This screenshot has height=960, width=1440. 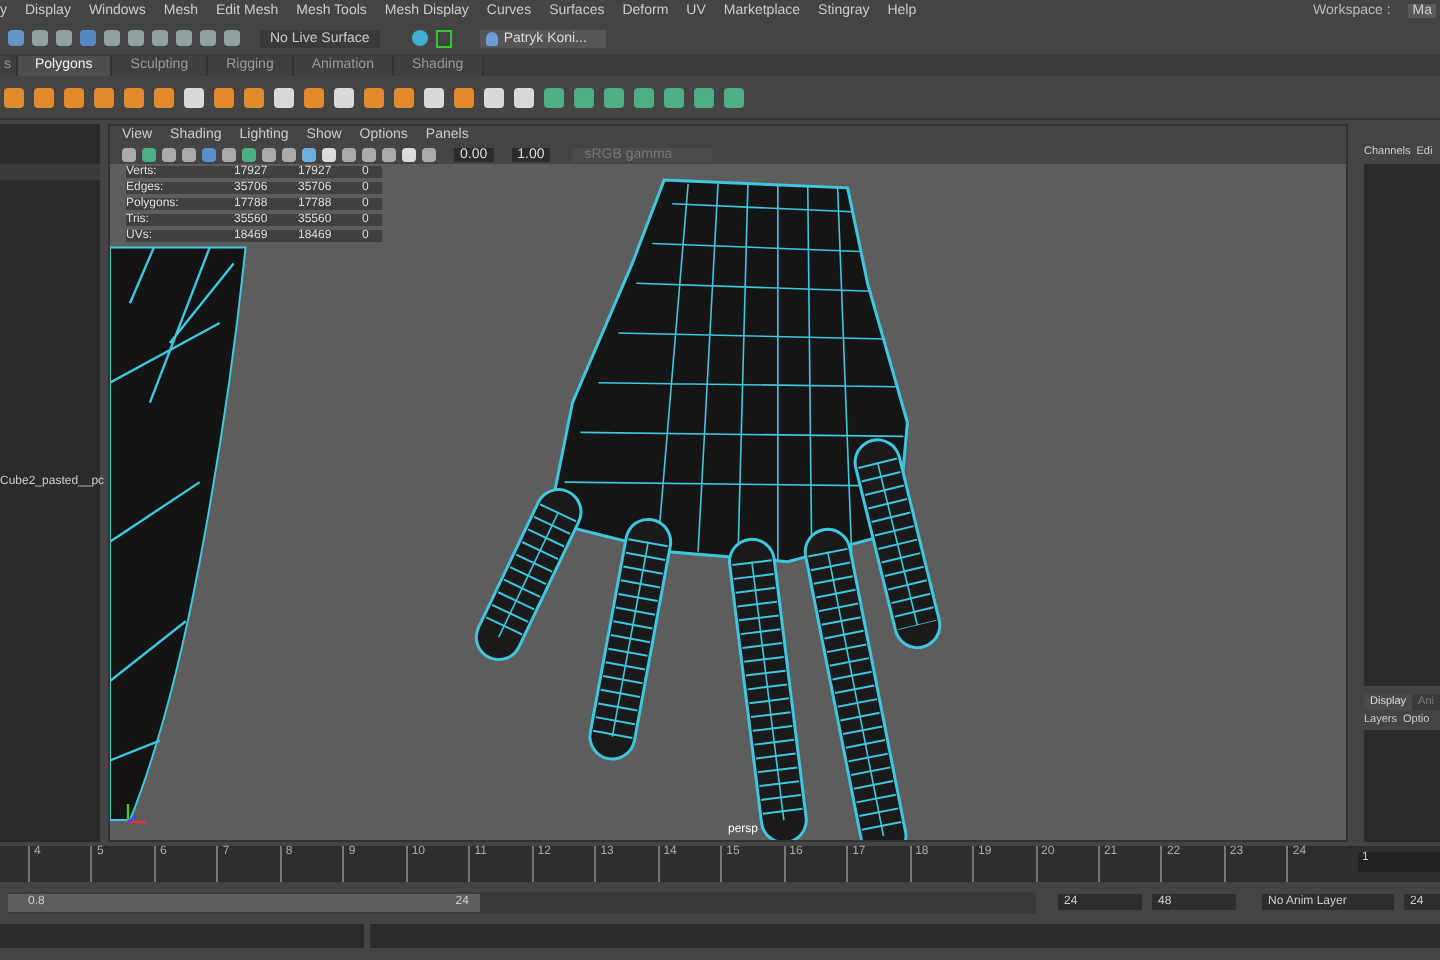 What do you see at coordinates (182, 936) in the screenshot?
I see `command-line-field` at bounding box center [182, 936].